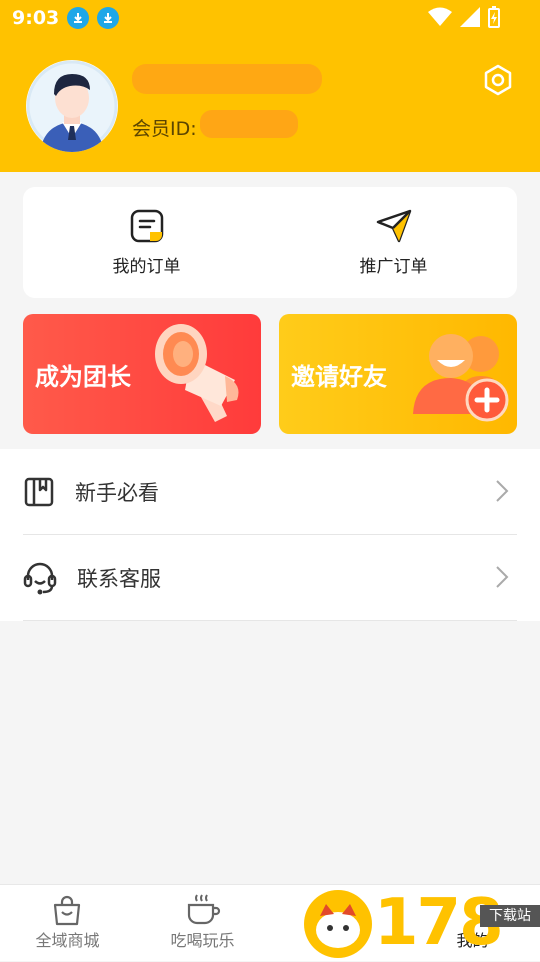  Describe the element at coordinates (227, 79) in the screenshot. I see `username-redacted` at that location.